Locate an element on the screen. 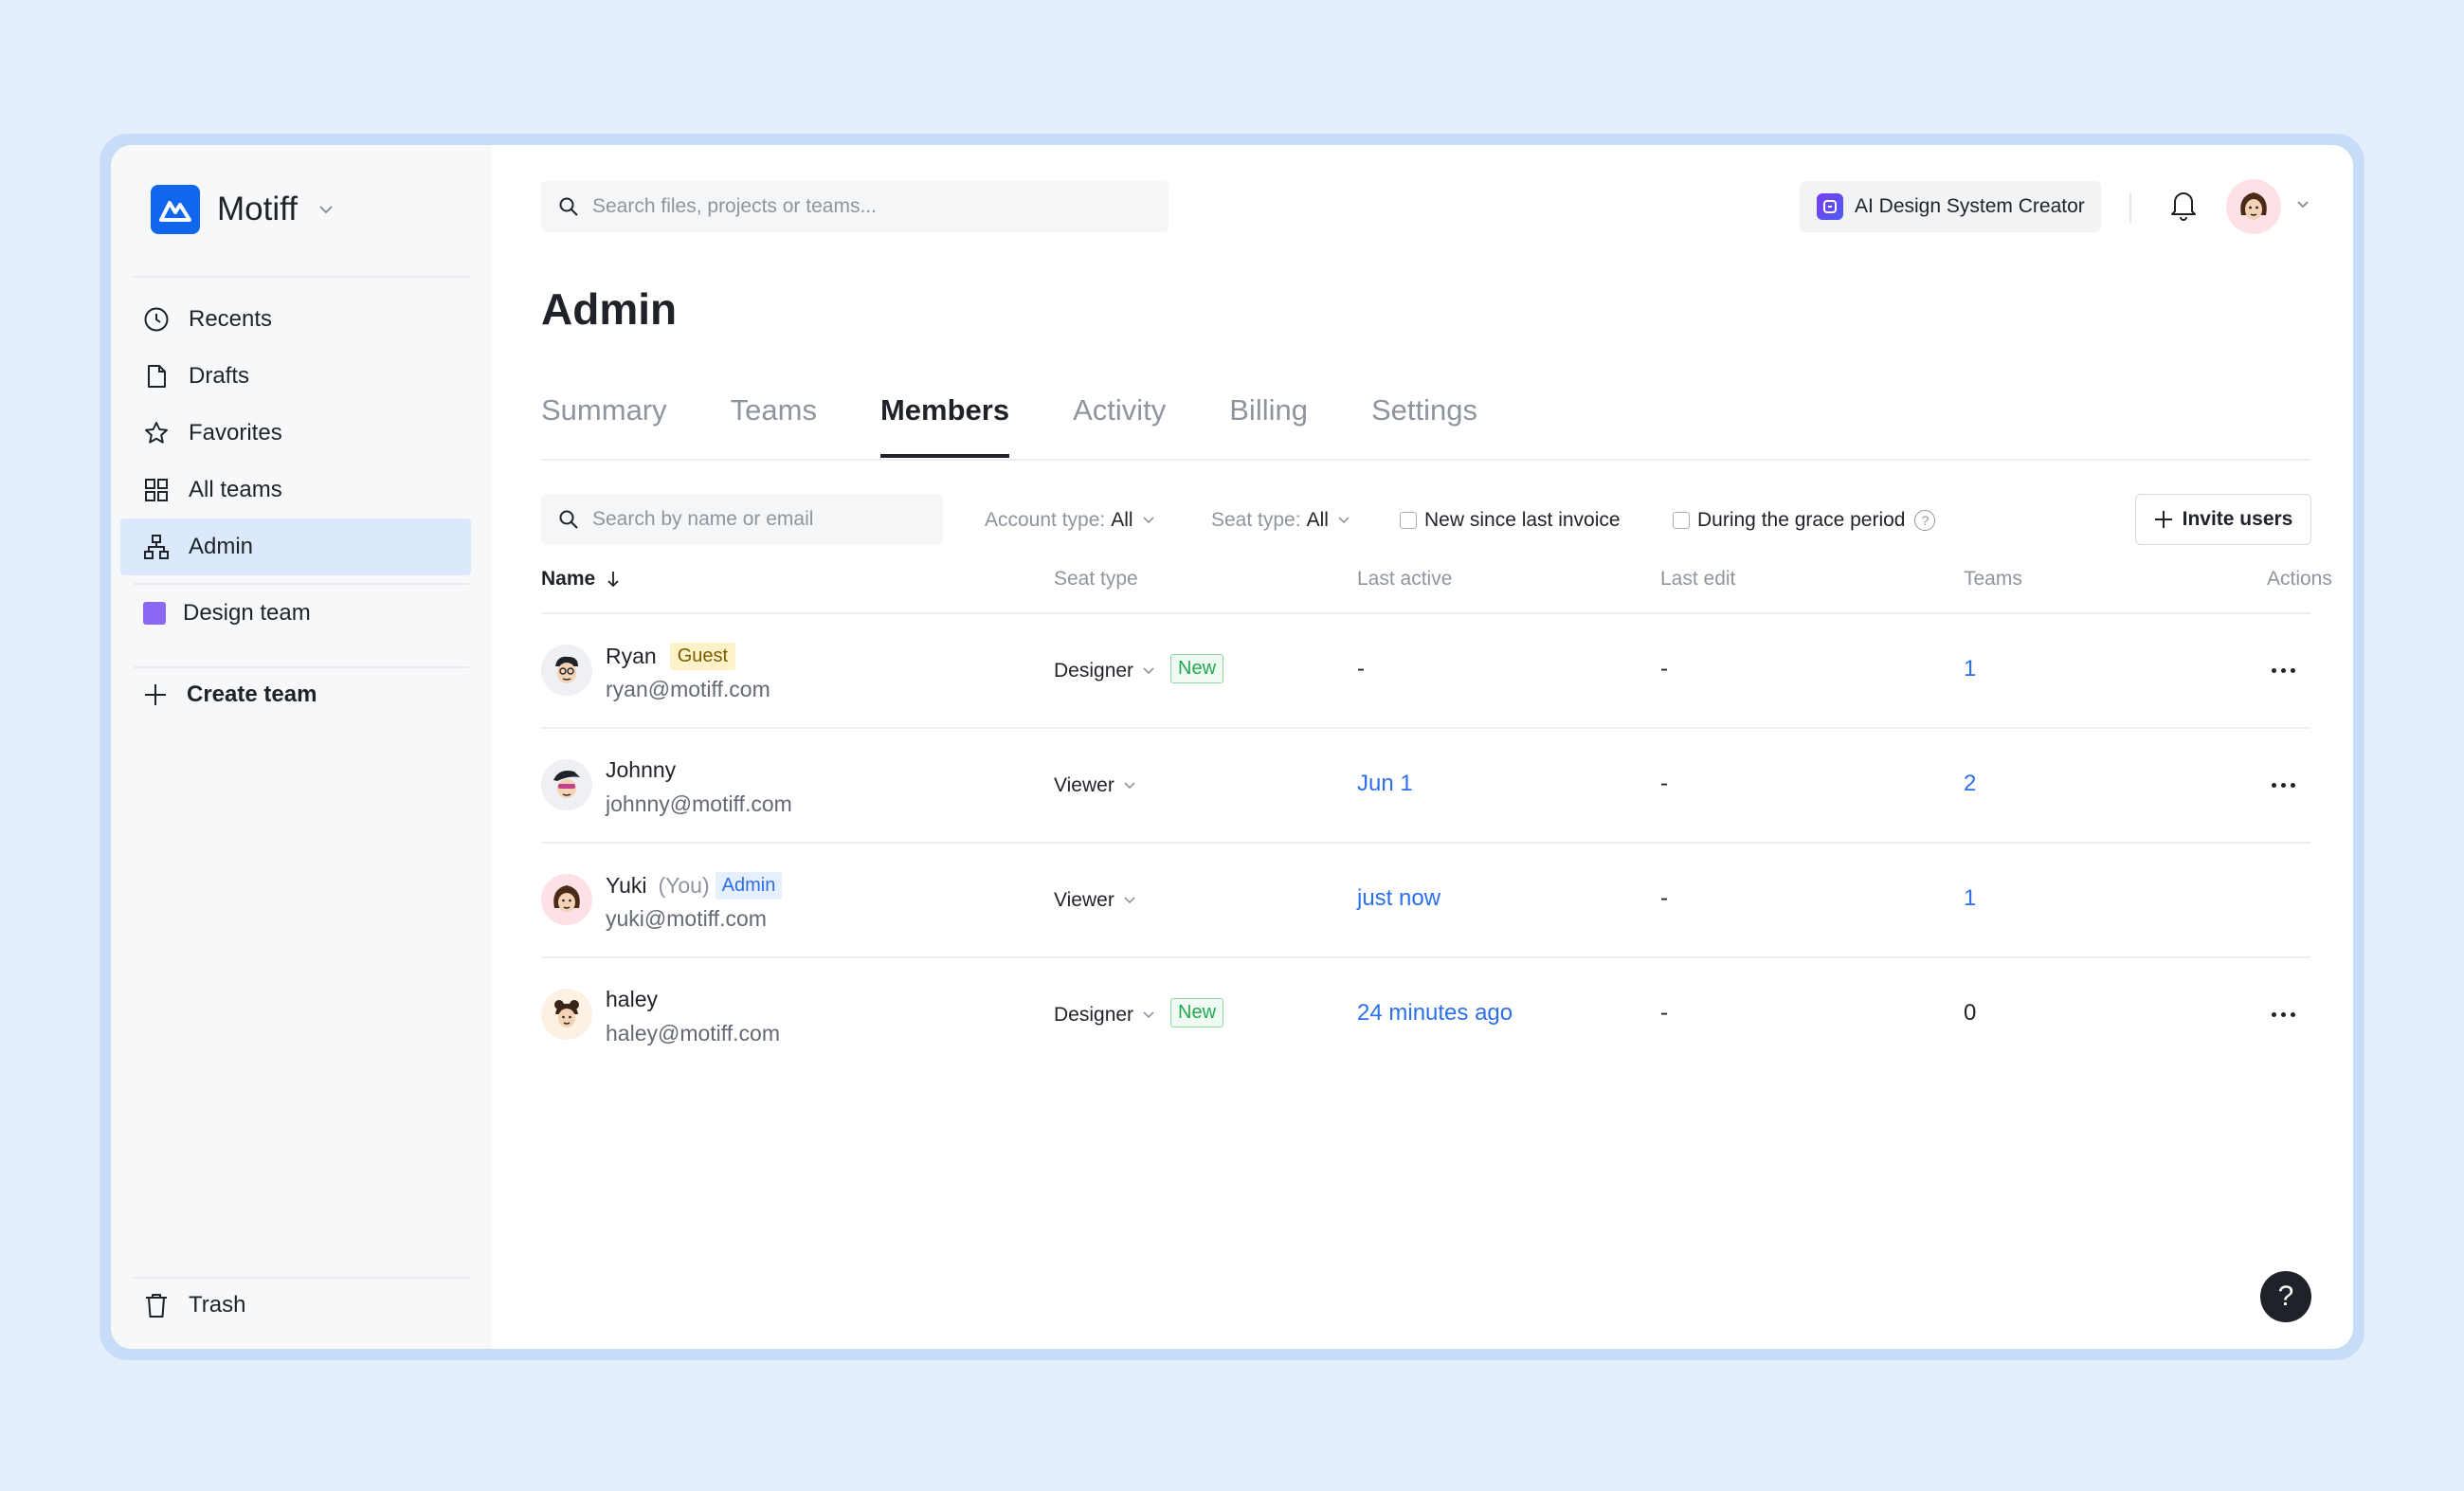  sidebar-item-label: Drafts is located at coordinates (219, 376).